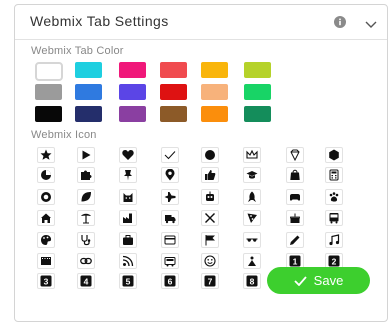 Image resolution: width=389 pixels, height=324 pixels. Describe the element at coordinates (201, 22) in the screenshot. I see `panel-header: Webmix Tab Settings` at that location.